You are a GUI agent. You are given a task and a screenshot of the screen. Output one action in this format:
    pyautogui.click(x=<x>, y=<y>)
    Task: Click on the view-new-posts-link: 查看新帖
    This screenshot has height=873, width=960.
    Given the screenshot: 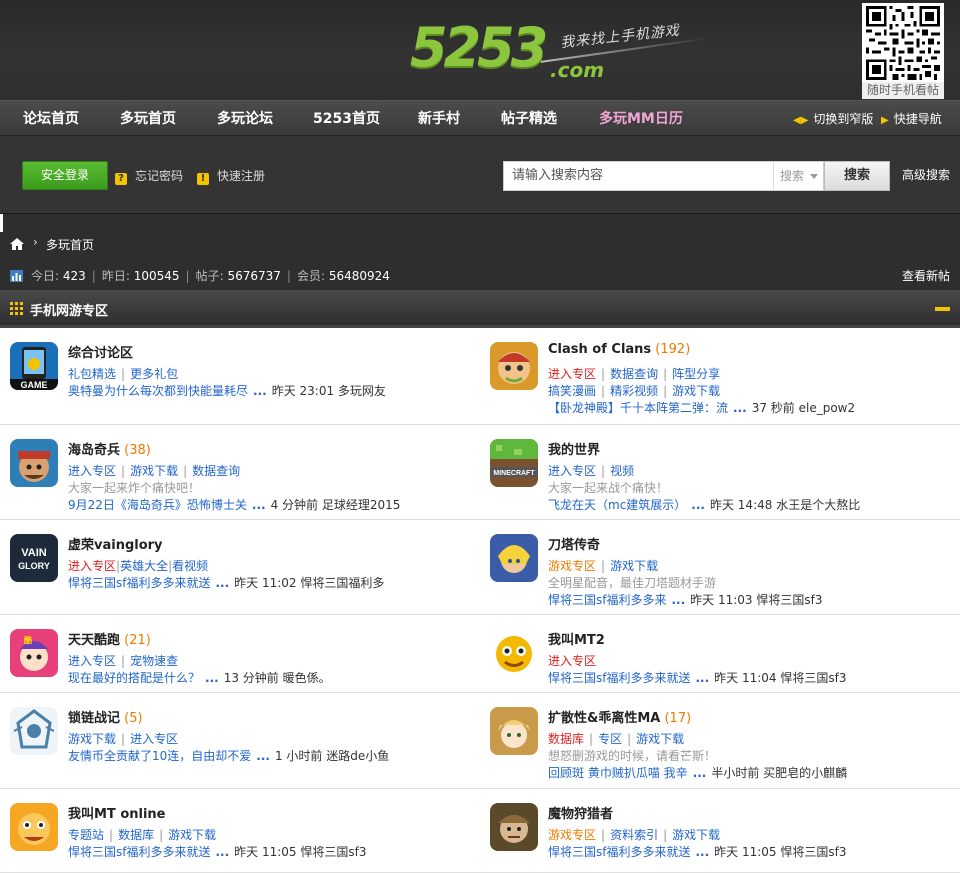 What is the action you would take?
    pyautogui.click(x=926, y=275)
    